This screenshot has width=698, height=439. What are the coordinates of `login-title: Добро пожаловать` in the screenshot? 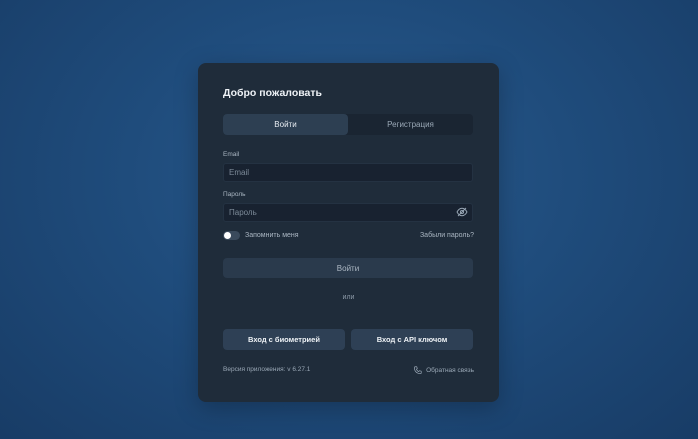 It's located at (272, 93).